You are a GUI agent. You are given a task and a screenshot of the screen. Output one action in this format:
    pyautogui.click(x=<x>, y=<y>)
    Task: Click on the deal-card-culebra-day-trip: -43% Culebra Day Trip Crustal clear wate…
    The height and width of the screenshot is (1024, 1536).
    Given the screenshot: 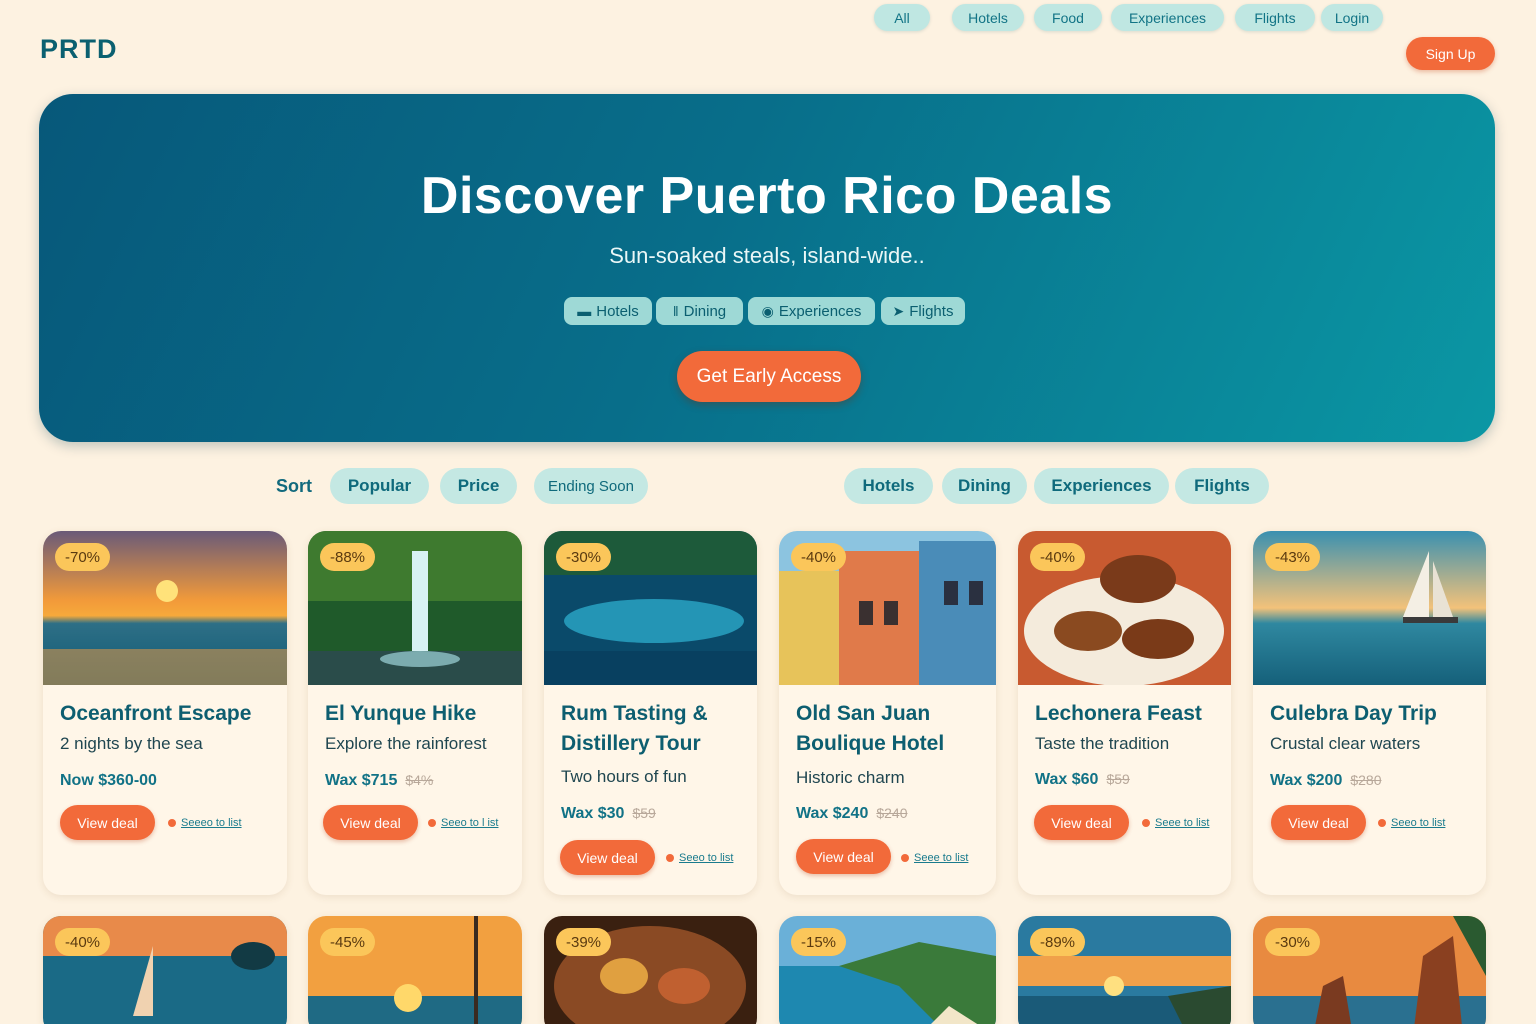 What is the action you would take?
    pyautogui.click(x=1369, y=713)
    